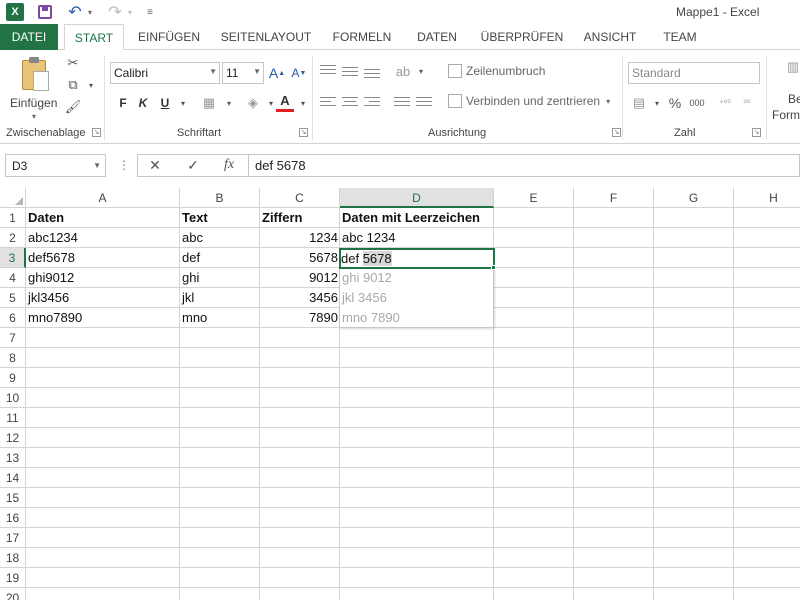  Describe the element at coordinates (229, 103) in the screenshot. I see `borders-dropdown-icon: ▾` at that location.